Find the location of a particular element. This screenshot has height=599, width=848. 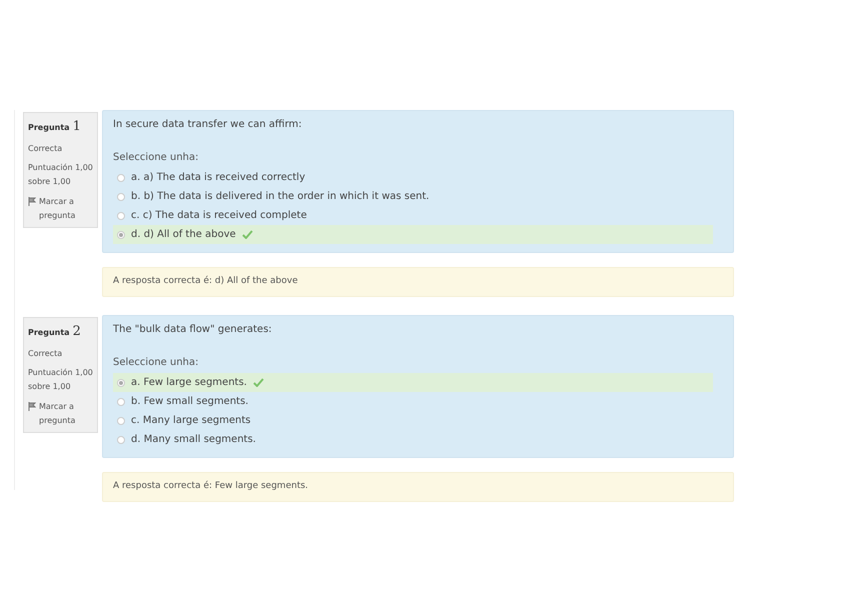

option-text: b. Few small segments. is located at coordinates (189, 402).